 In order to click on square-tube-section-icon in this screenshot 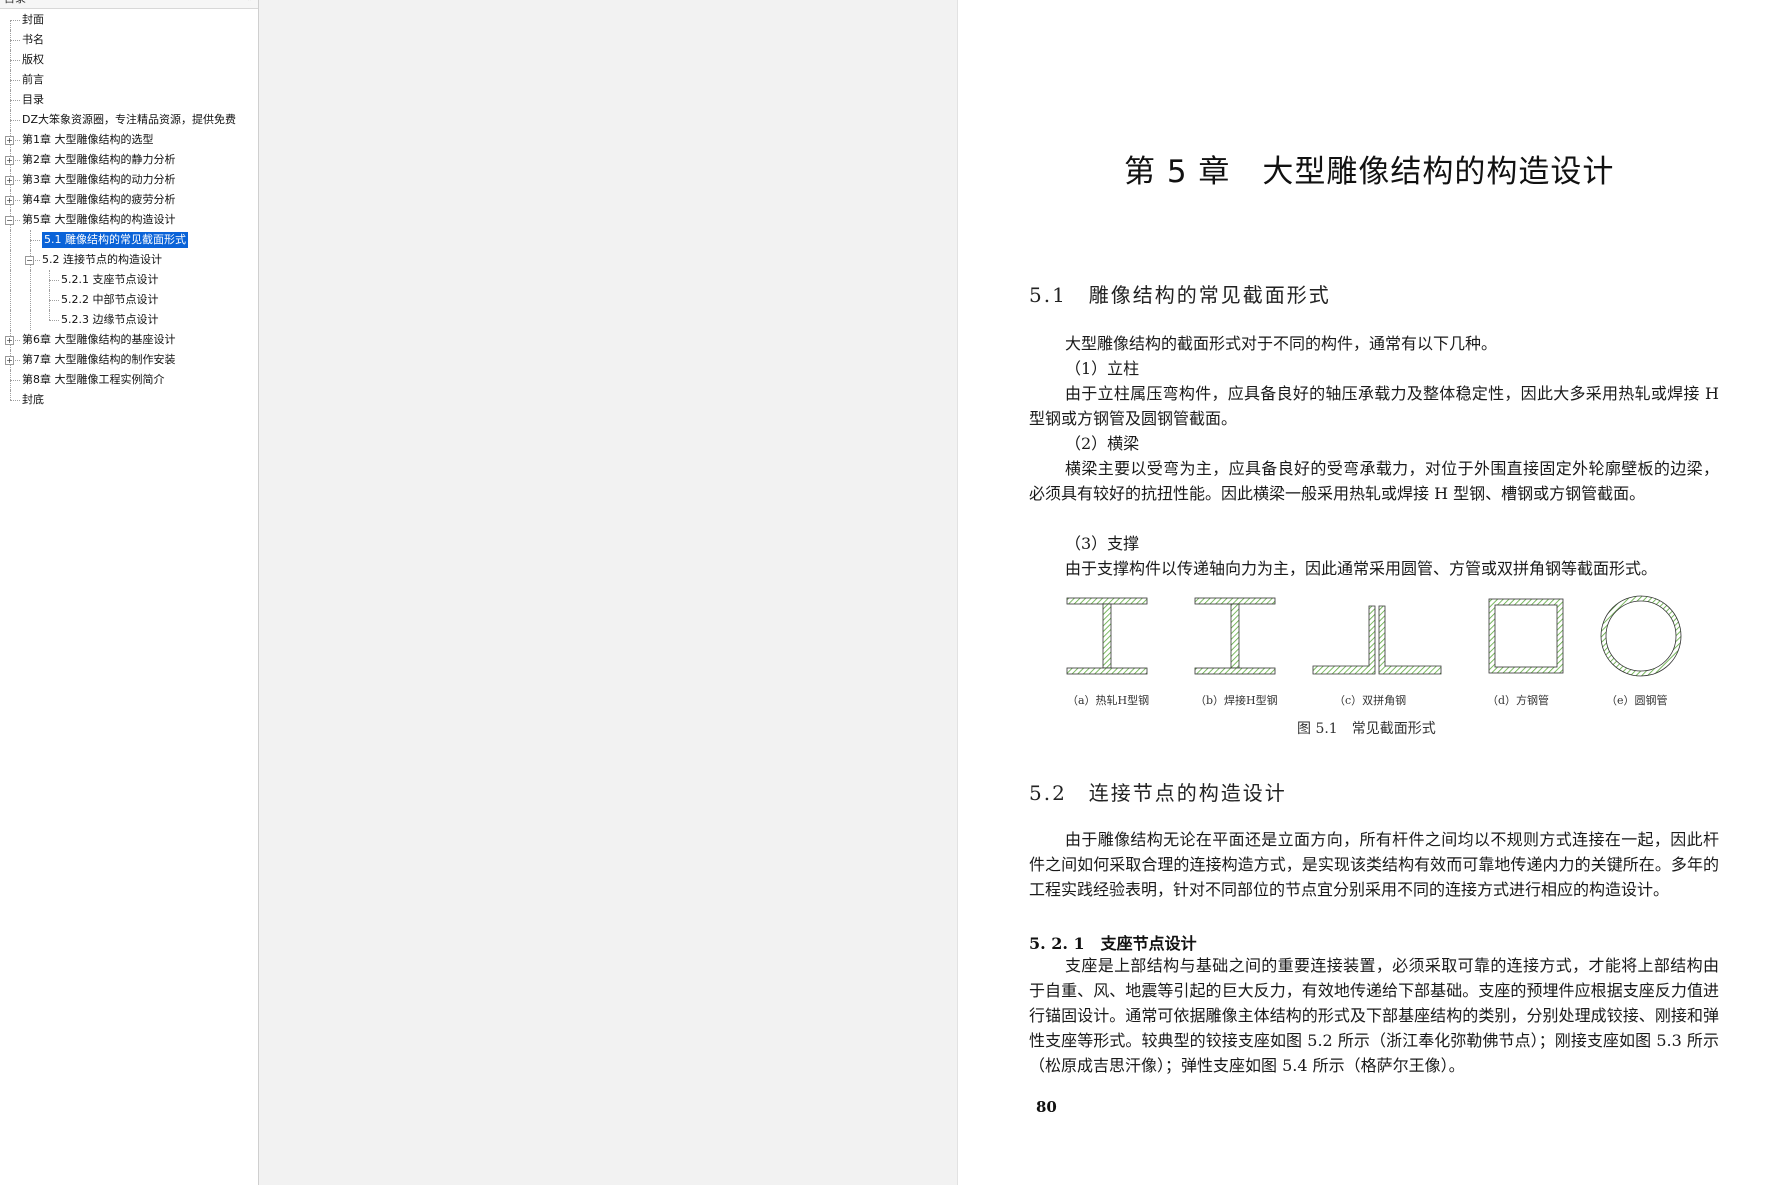, I will do `click(1526, 636)`.